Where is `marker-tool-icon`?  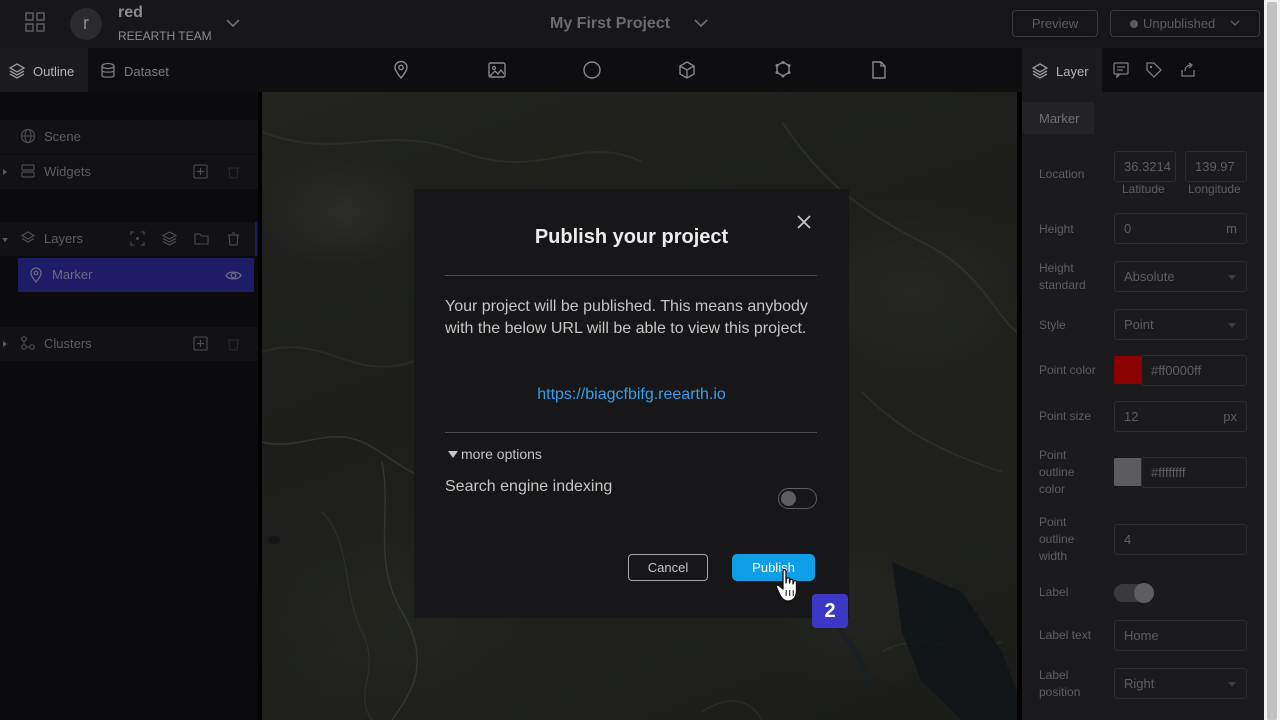 marker-tool-icon is located at coordinates (401, 70).